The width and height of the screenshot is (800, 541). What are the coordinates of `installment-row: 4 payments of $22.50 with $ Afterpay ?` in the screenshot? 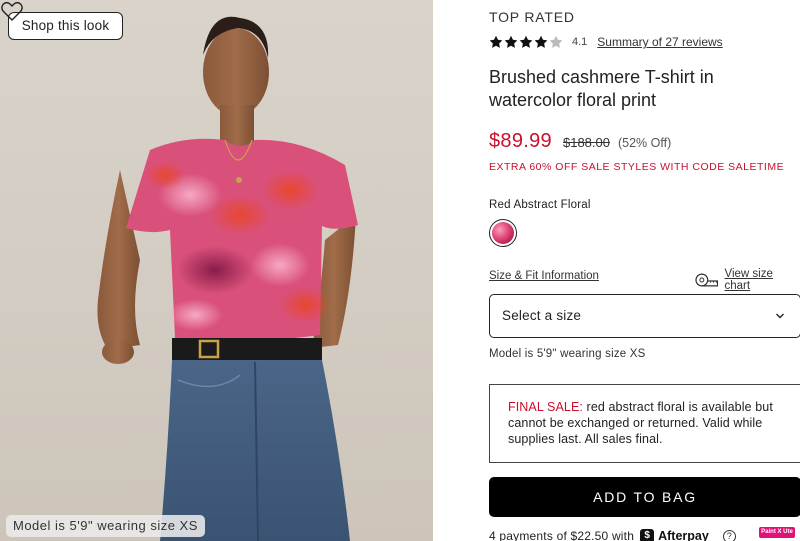 It's located at (612, 534).